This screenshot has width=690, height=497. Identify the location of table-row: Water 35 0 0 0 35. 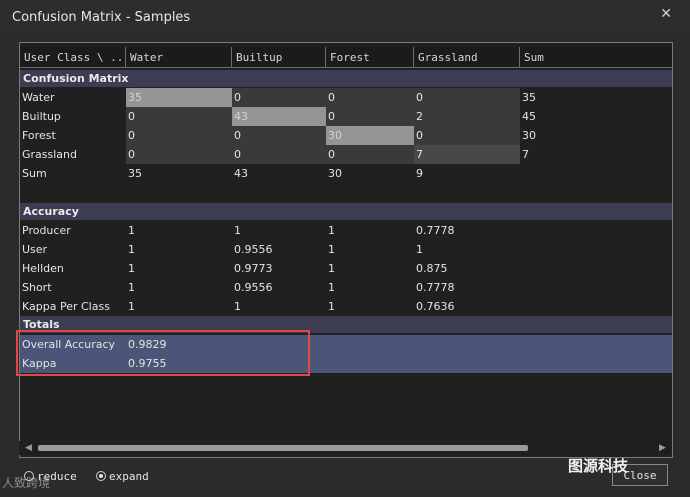
(346, 97).